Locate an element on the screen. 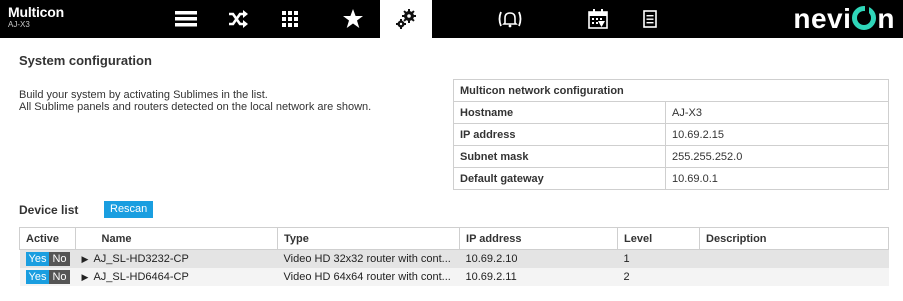 The width and height of the screenshot is (903, 301). star-icon is located at coordinates (353, 18).